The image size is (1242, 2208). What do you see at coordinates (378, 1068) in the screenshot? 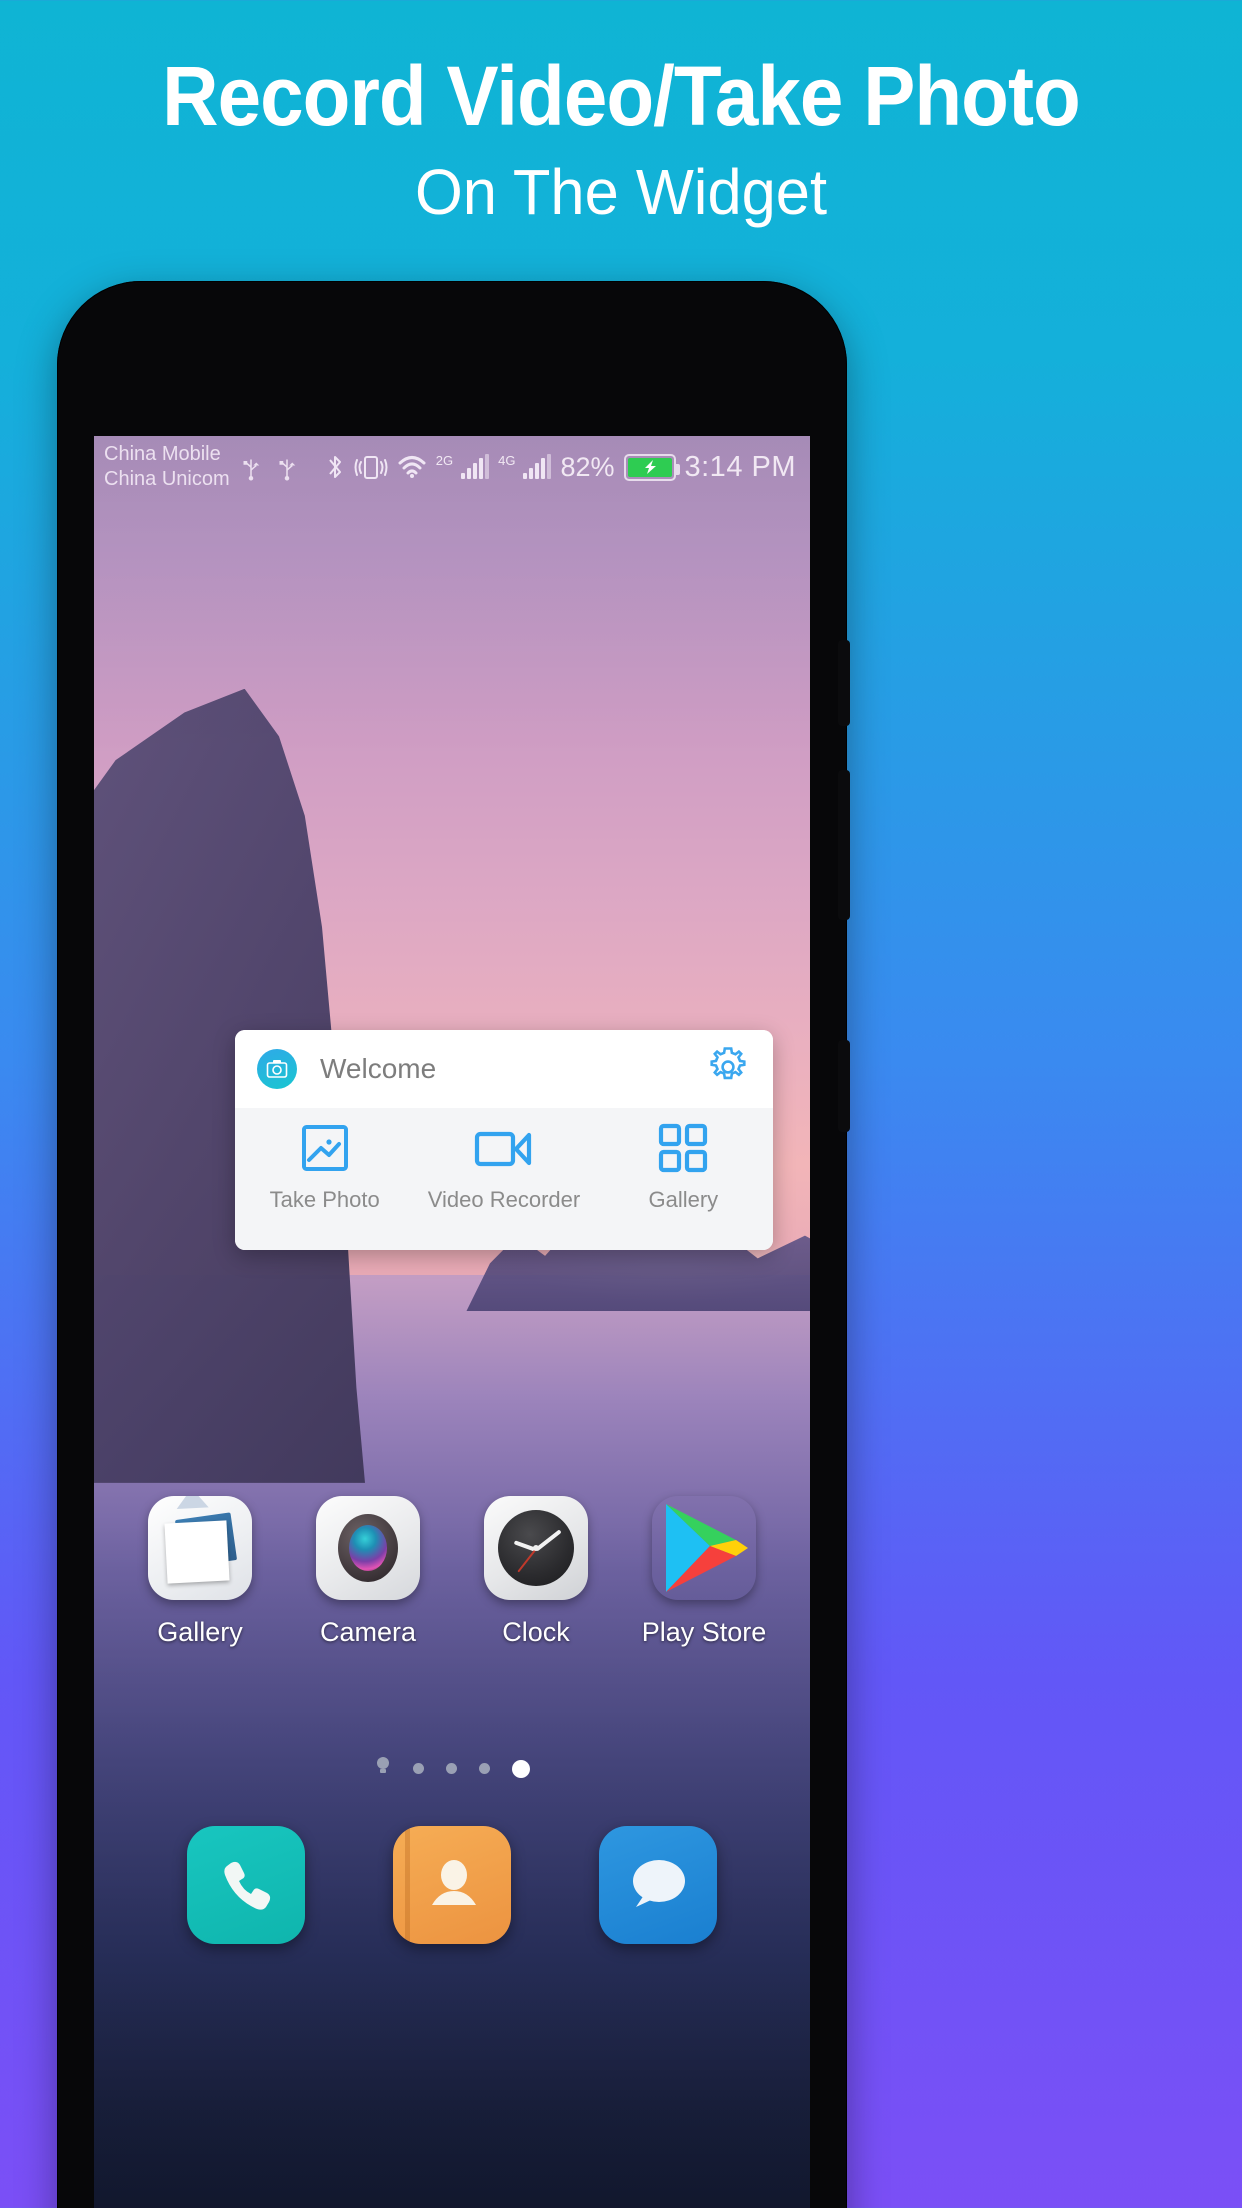
I see `widget-title: Welcome` at bounding box center [378, 1068].